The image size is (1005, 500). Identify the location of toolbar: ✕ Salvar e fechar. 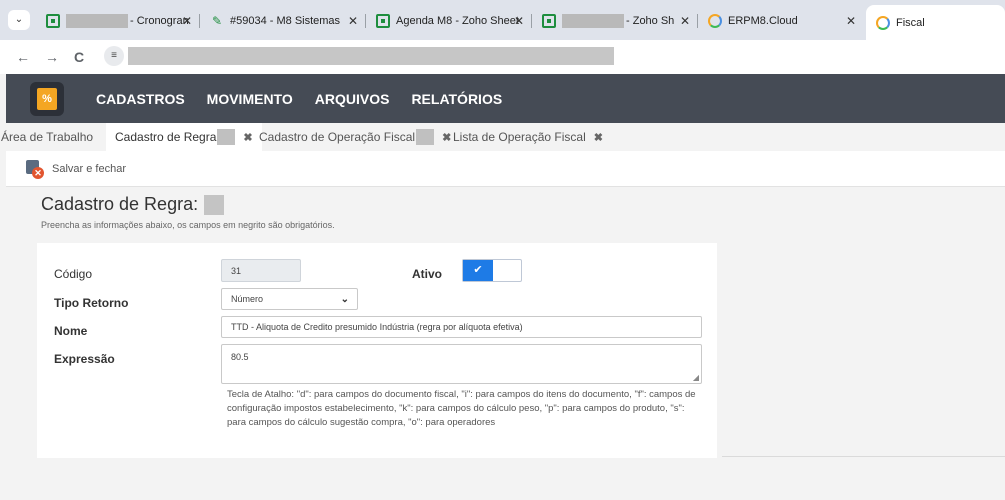
(505, 169).